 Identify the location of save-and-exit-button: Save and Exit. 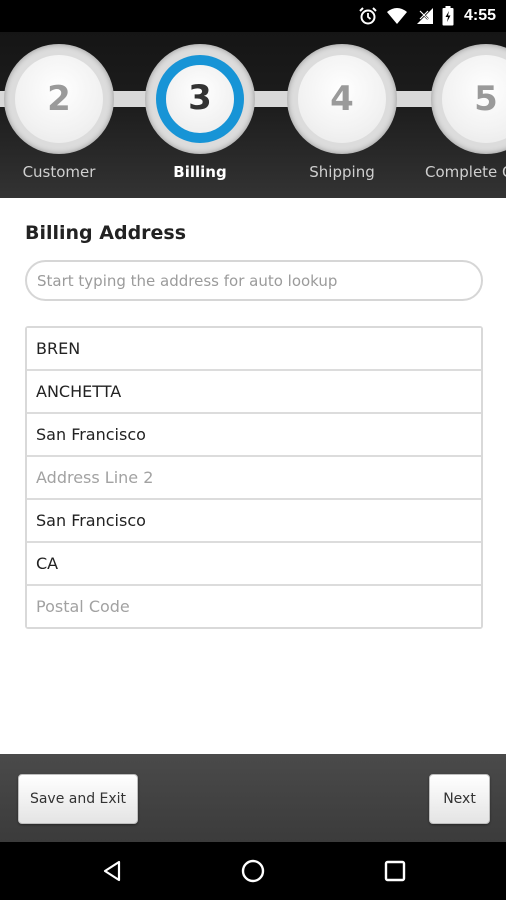
(78, 799).